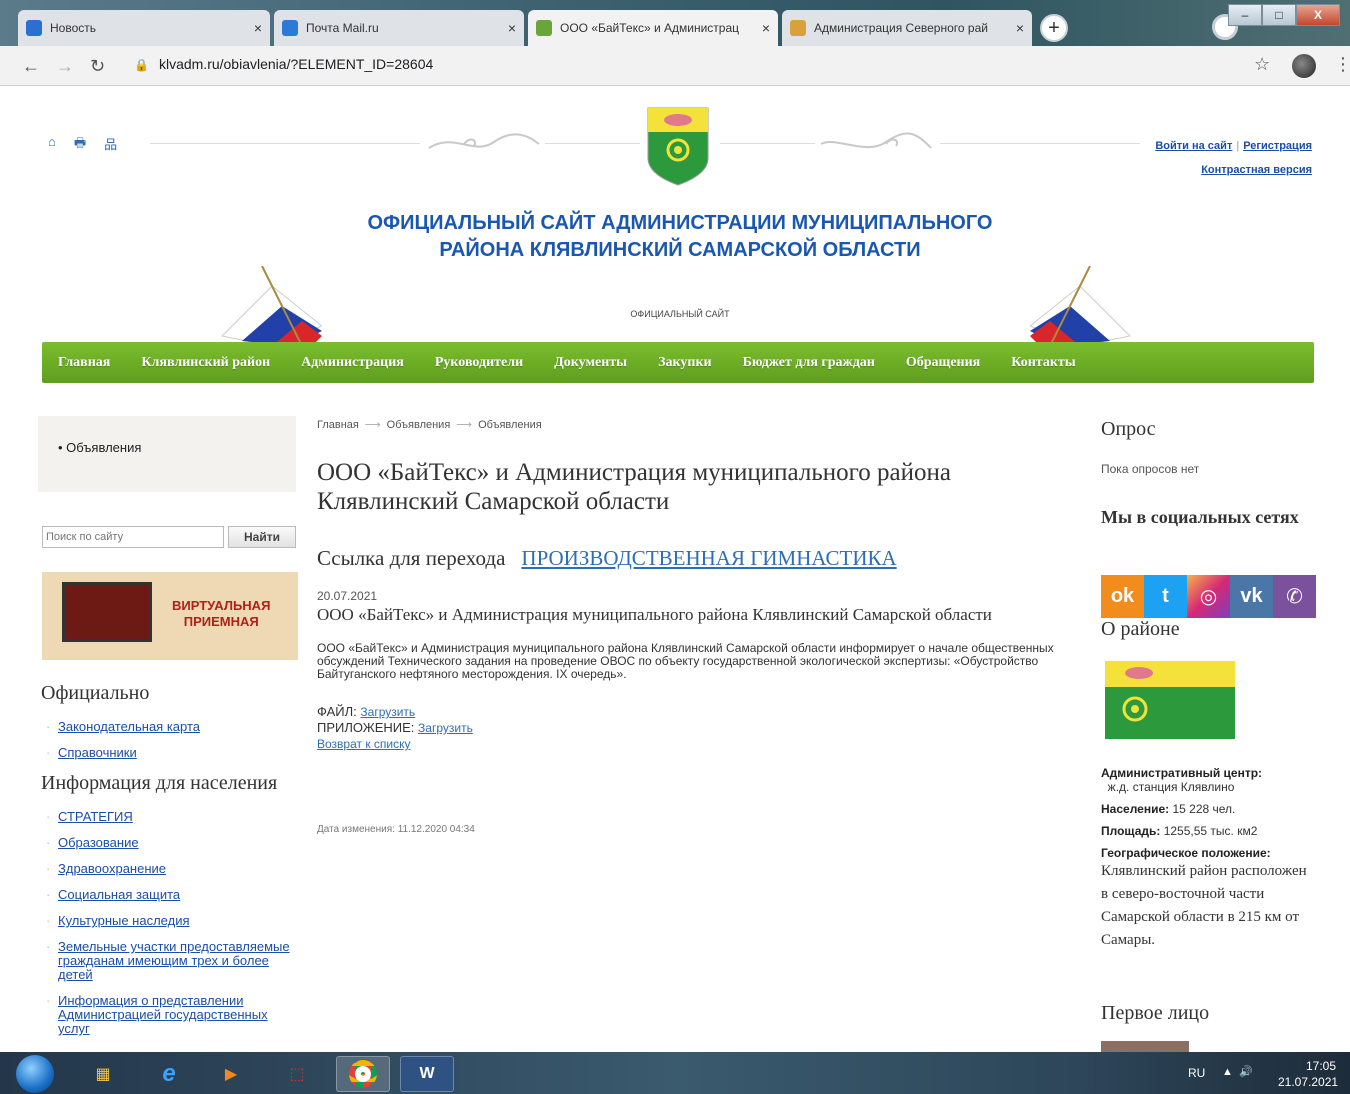 This screenshot has height=1094, width=1350. I want to click on area-label: Площадь:, so click(1131, 831).